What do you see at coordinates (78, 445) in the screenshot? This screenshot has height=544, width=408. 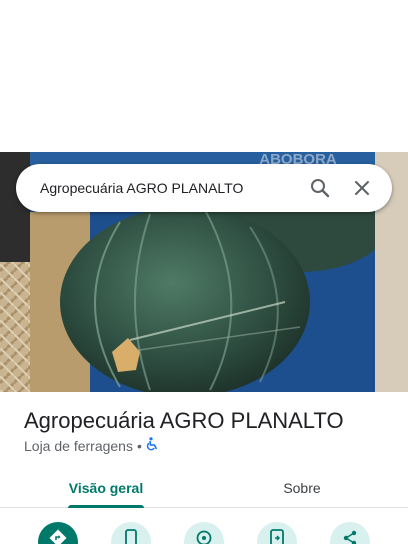 I see `place-category: Loja de ferragens` at bounding box center [78, 445].